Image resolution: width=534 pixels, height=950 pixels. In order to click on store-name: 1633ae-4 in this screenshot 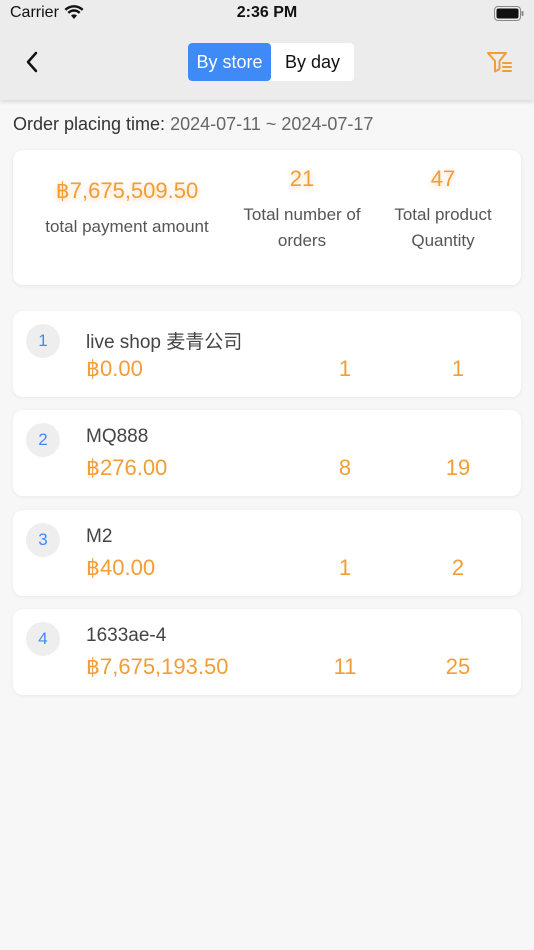, I will do `click(126, 635)`.